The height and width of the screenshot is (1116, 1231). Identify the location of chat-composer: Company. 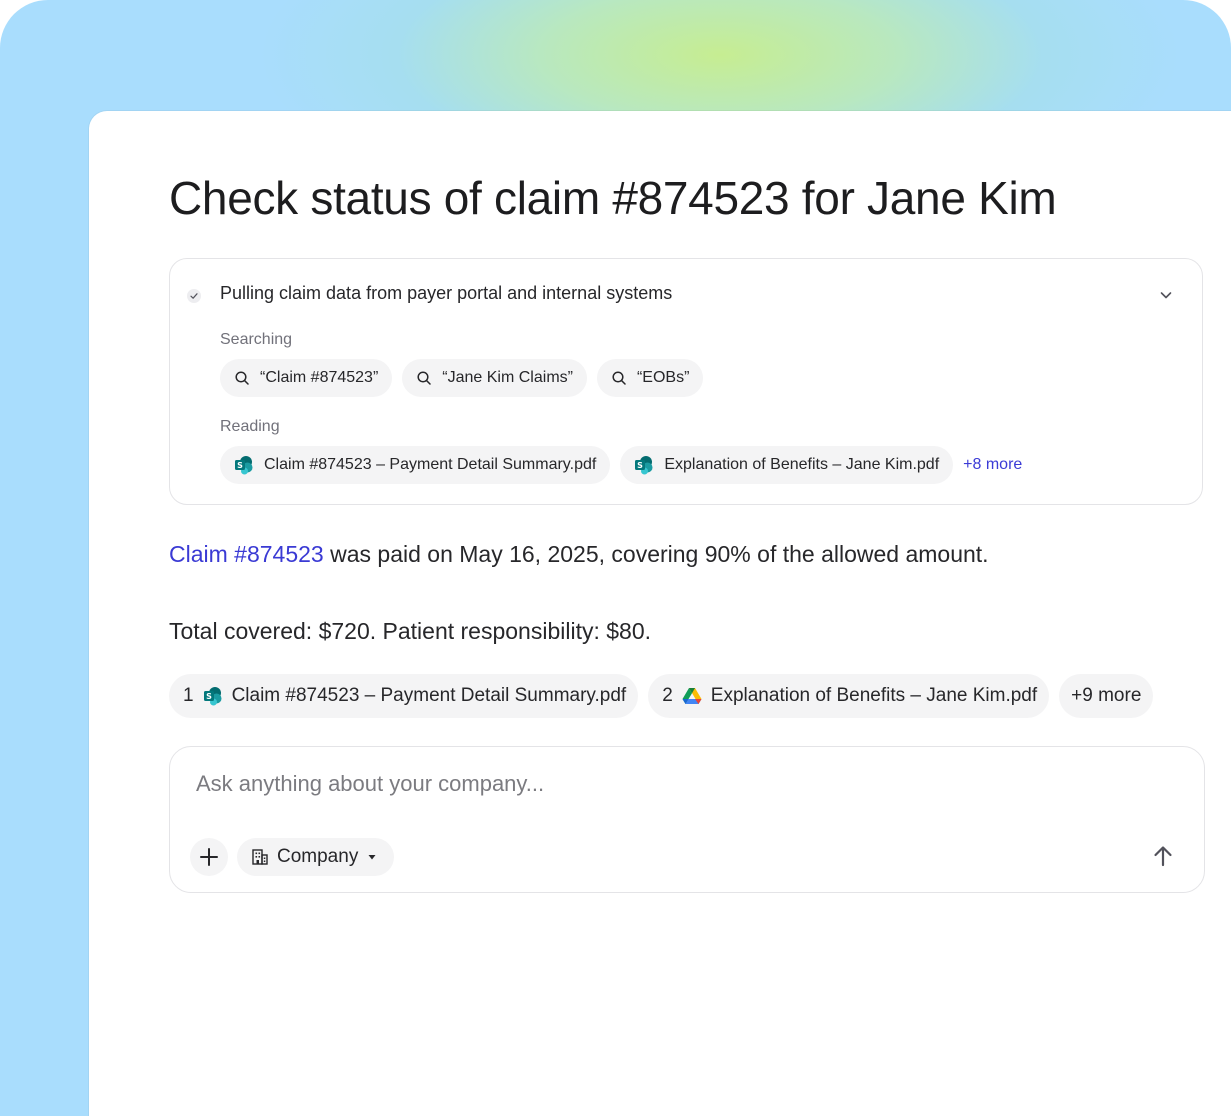
(687, 819).